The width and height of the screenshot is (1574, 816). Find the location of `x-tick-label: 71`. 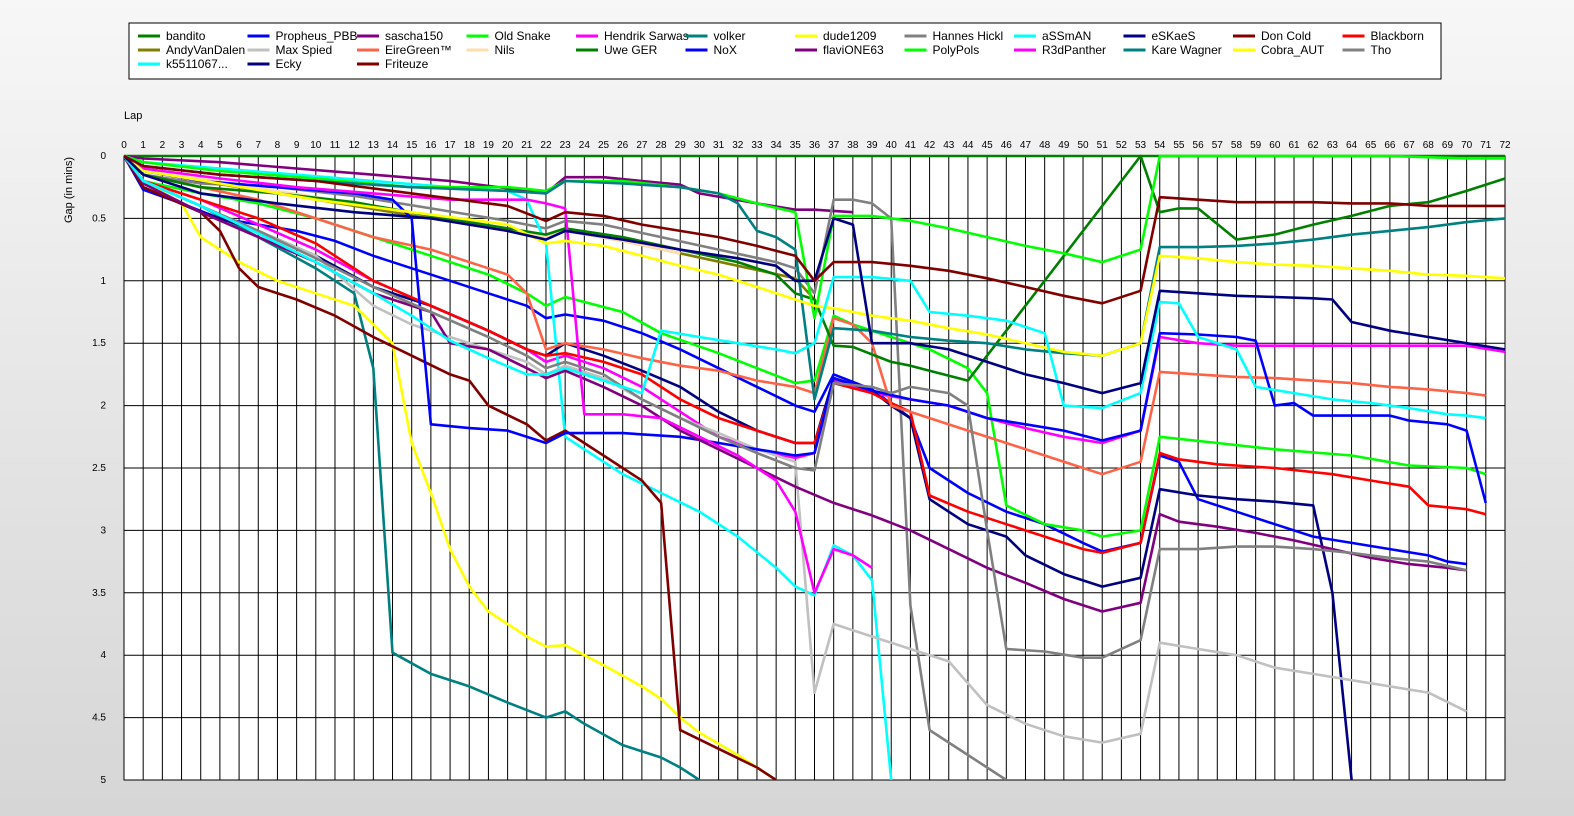

x-tick-label: 71 is located at coordinates (1486, 145).